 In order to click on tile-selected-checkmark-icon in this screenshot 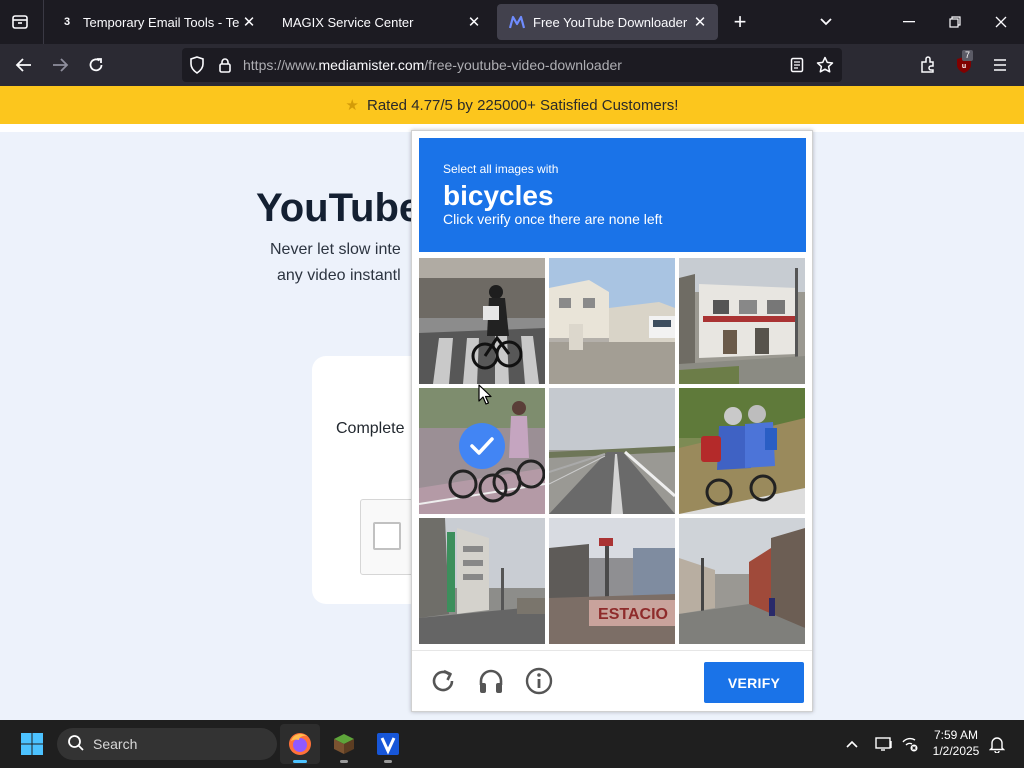, I will do `click(482, 446)`.